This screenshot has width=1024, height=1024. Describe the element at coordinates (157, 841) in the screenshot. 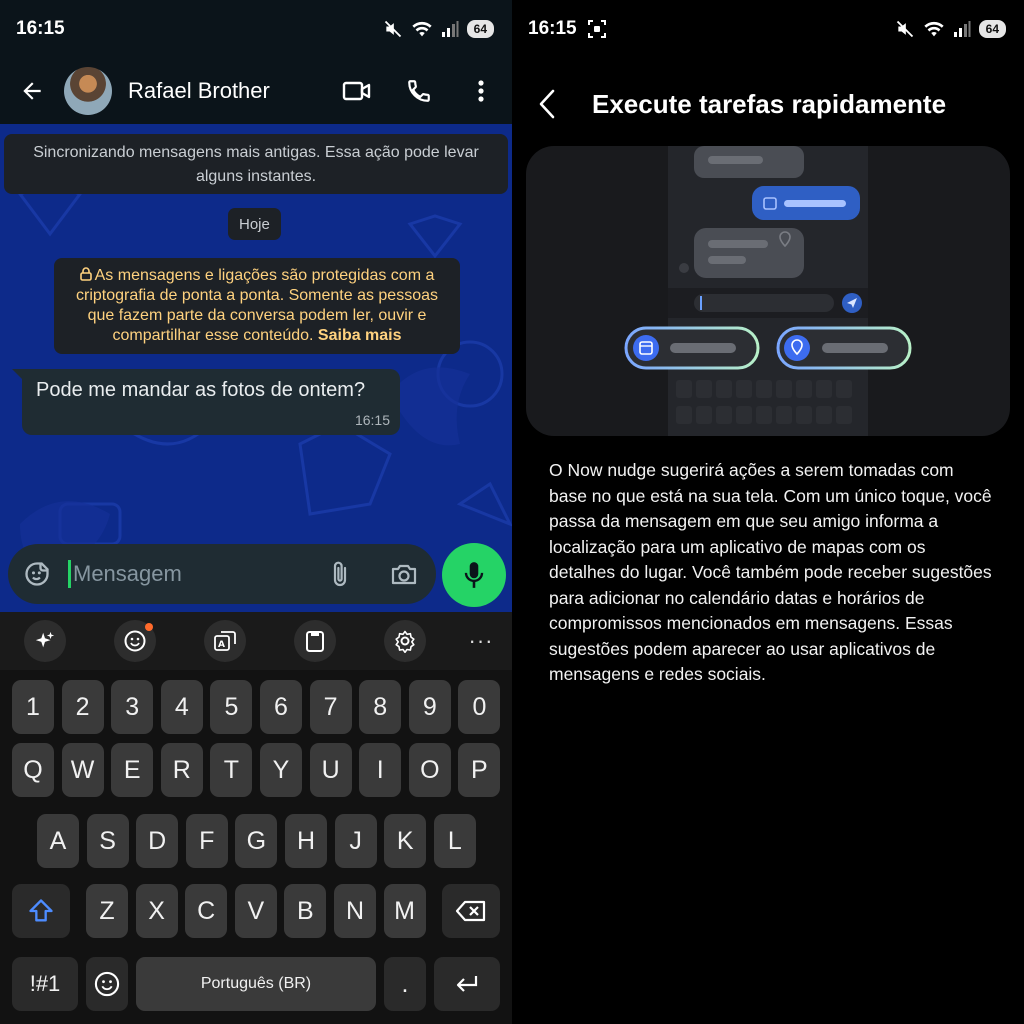

I see `key-d: D` at that location.